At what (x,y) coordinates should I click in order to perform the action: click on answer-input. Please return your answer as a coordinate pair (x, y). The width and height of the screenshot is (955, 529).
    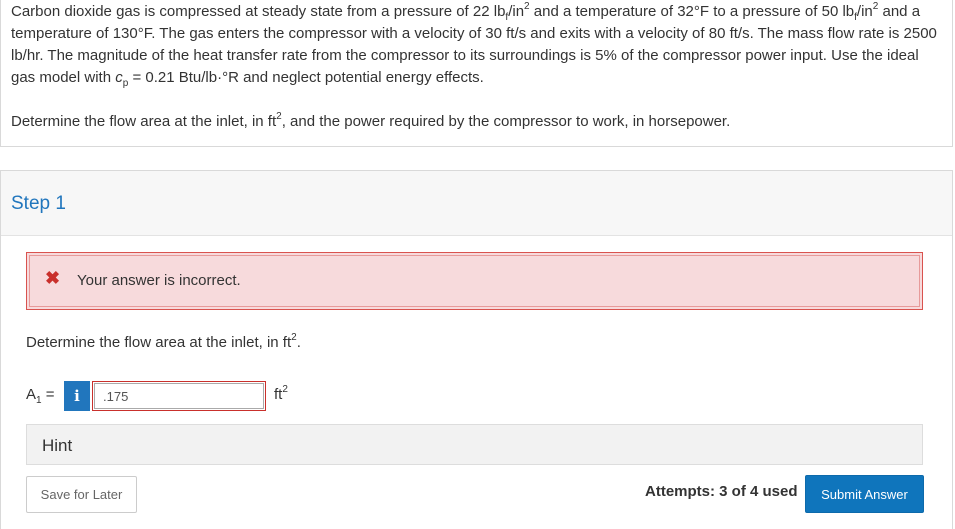
    Looking at the image, I should click on (179, 396).